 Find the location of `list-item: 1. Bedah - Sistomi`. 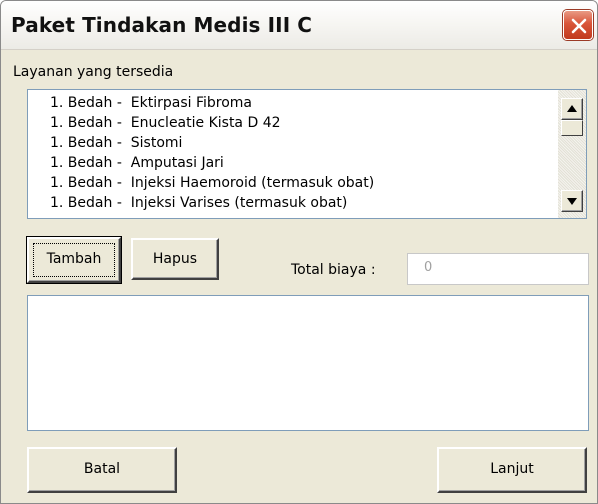

list-item: 1. Bedah - Sistomi is located at coordinates (304, 143).